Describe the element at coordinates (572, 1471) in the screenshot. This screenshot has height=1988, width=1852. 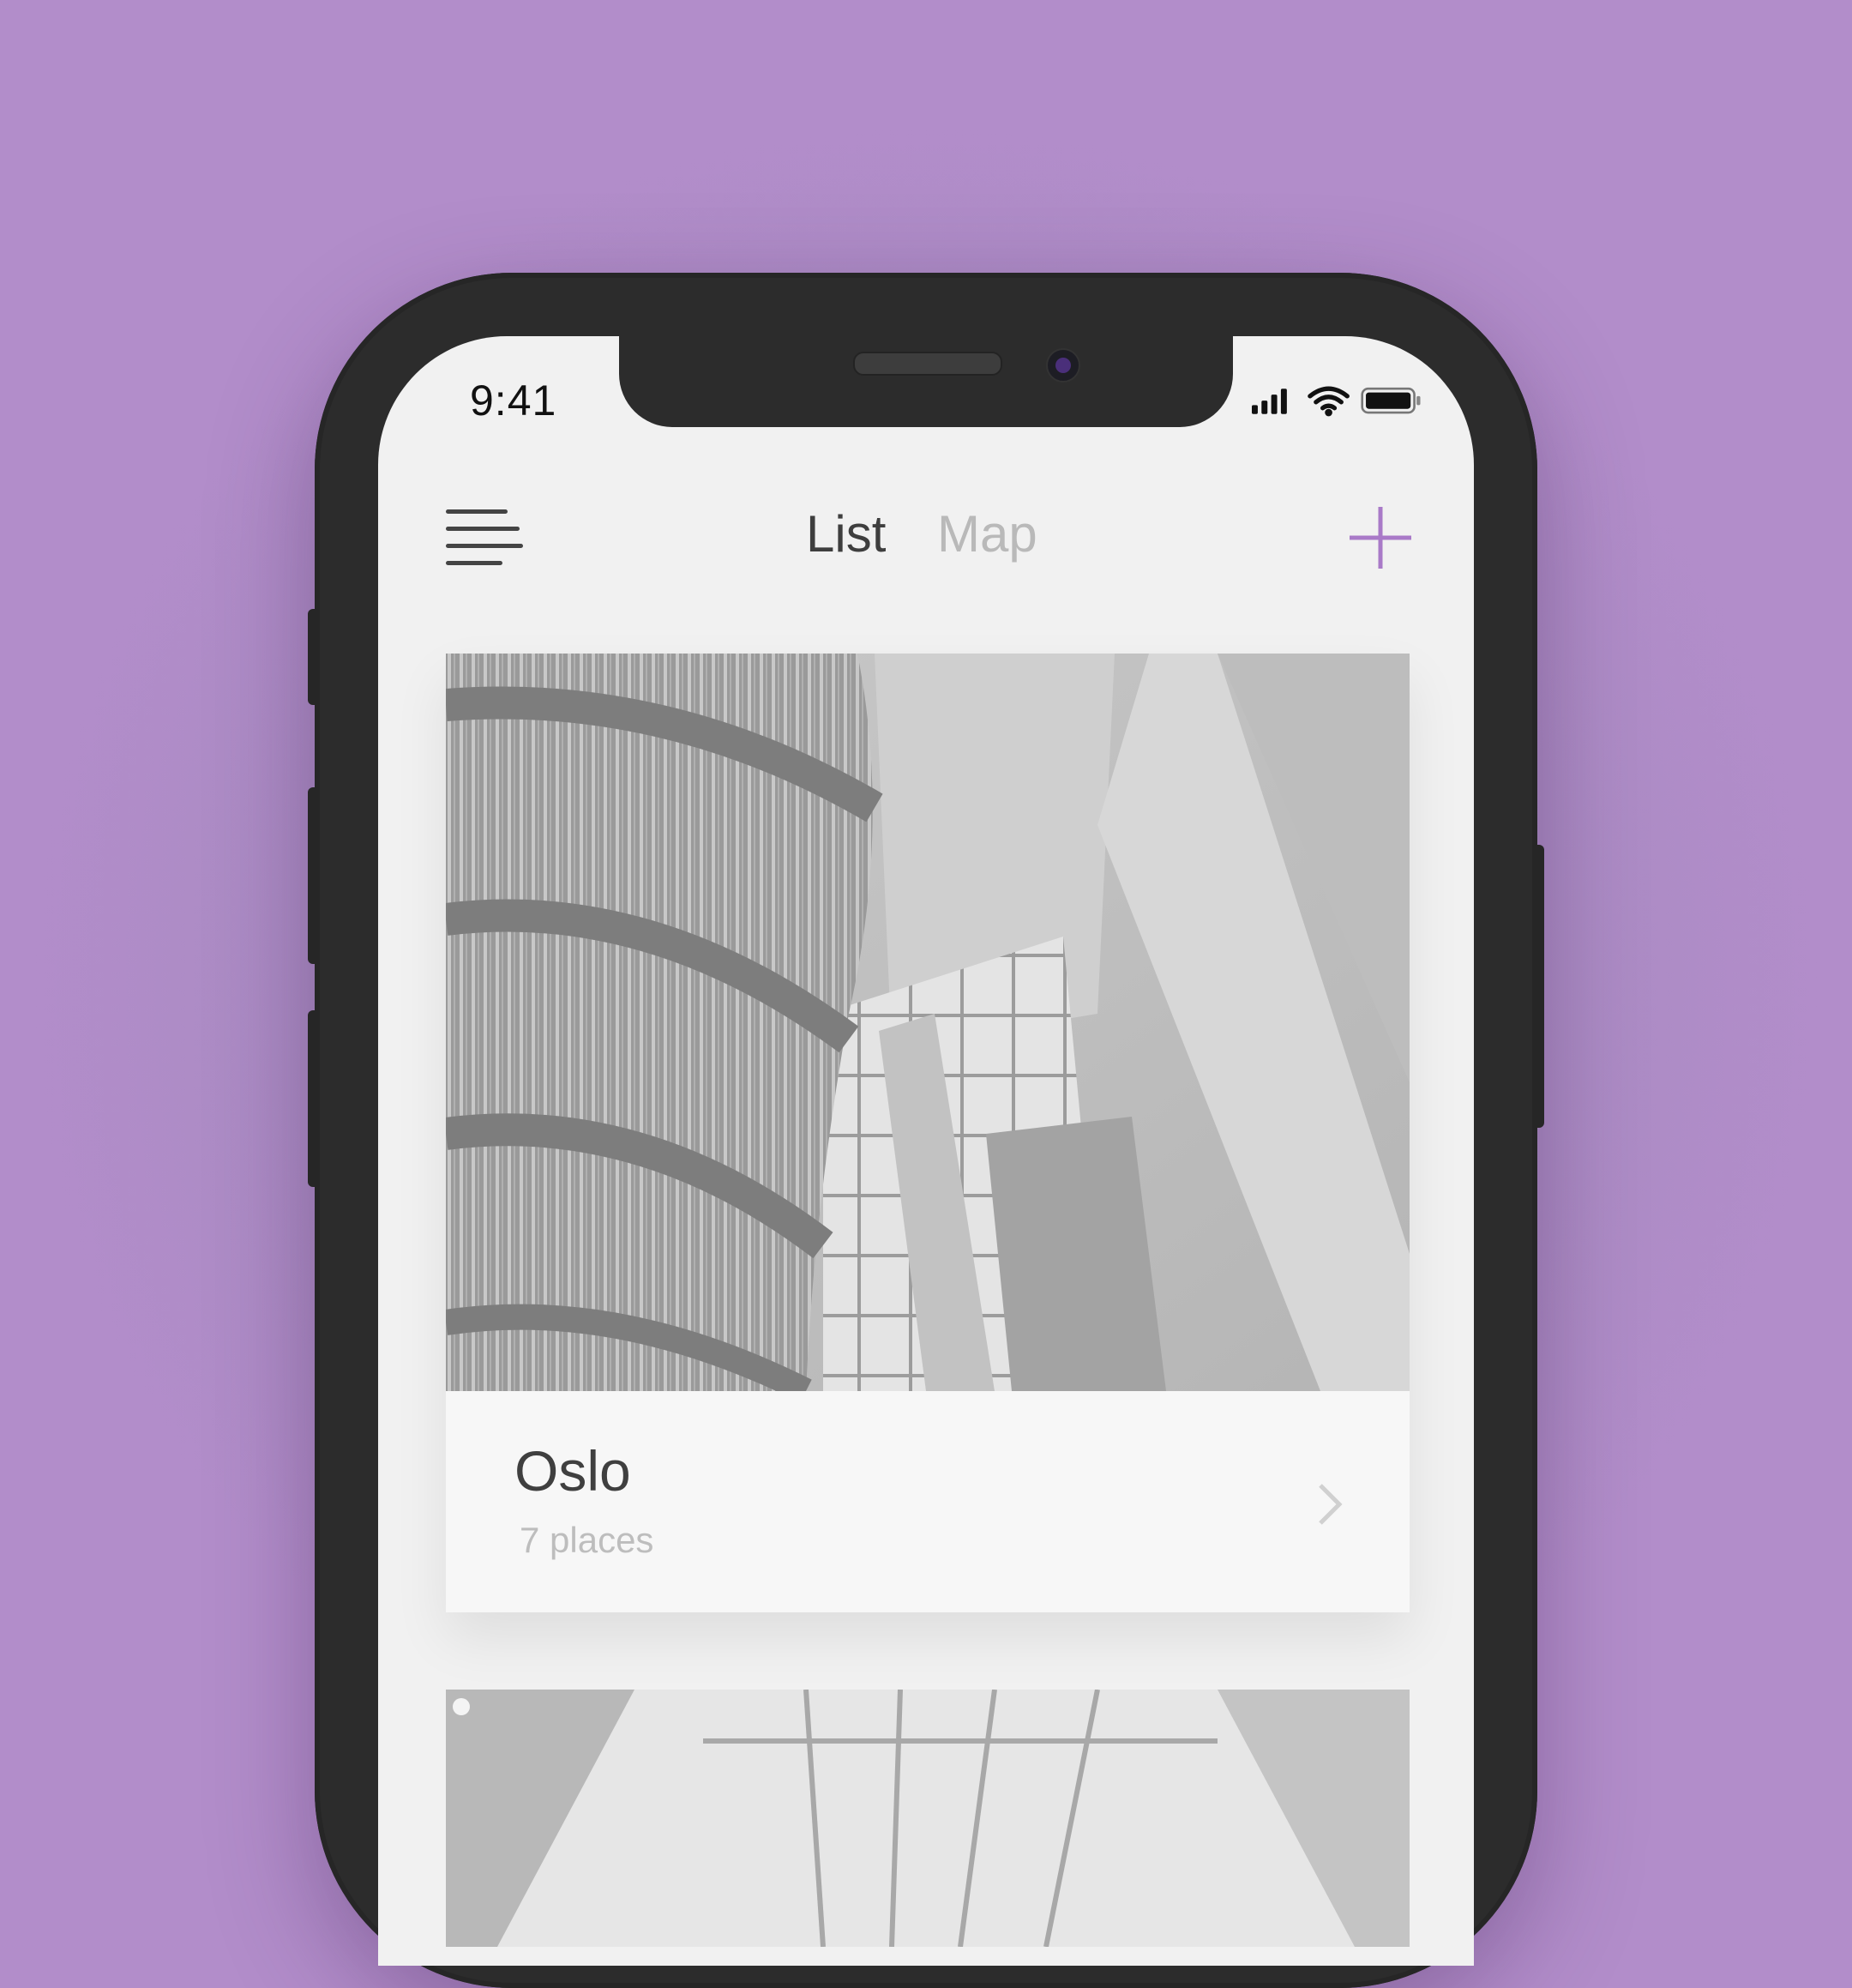
I see `city-card-title: Oslo` at that location.